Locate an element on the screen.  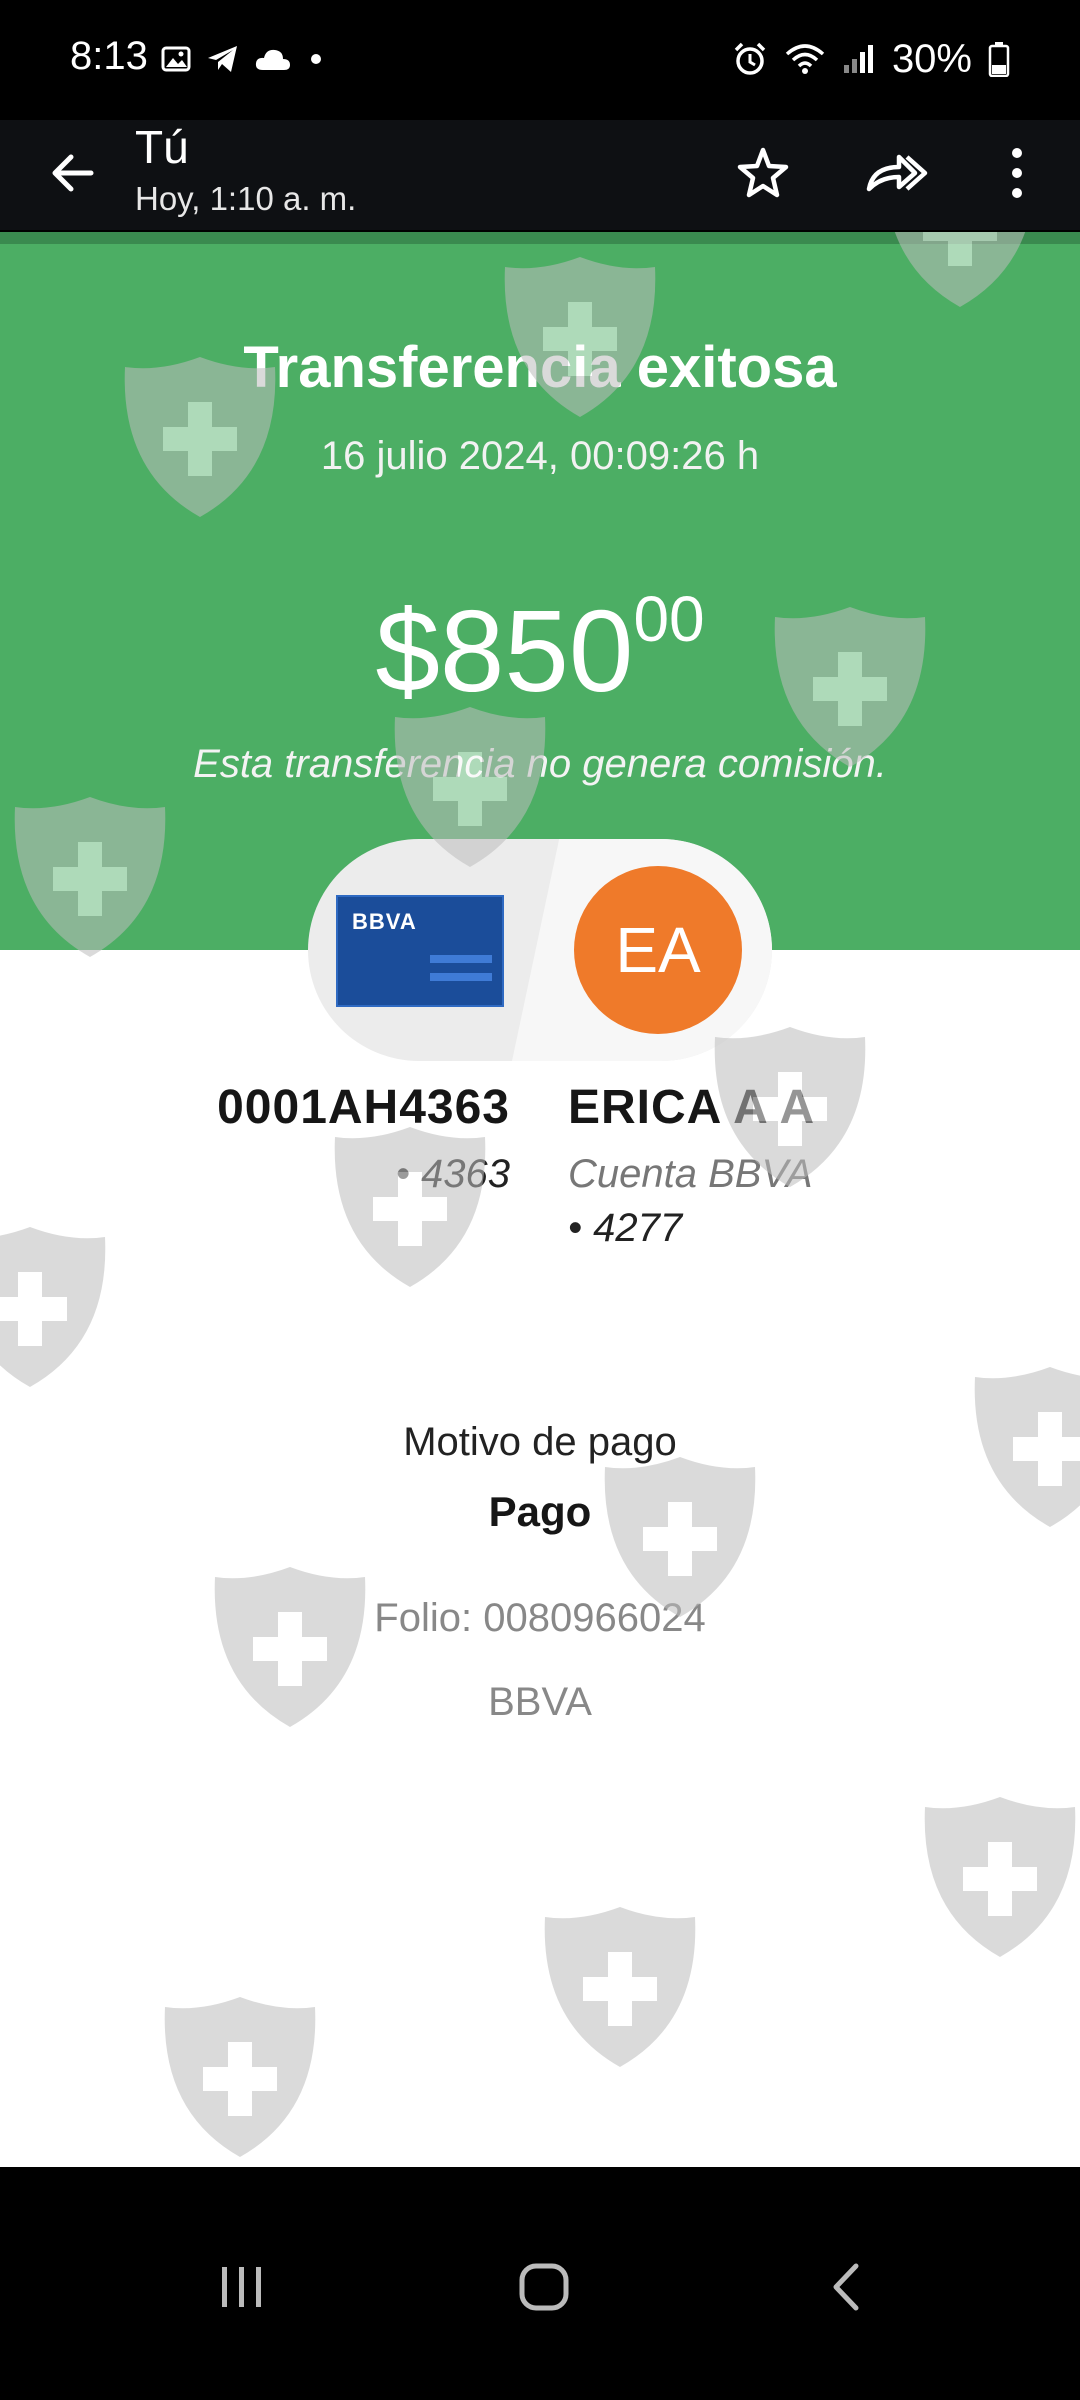
home-button is located at coordinates (544, 2287).